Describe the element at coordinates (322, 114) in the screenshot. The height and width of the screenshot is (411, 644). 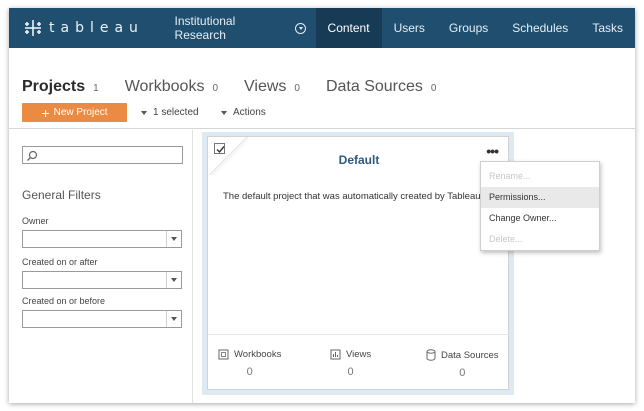
I see `action-bar: + New Project 1 selected Actions` at that location.